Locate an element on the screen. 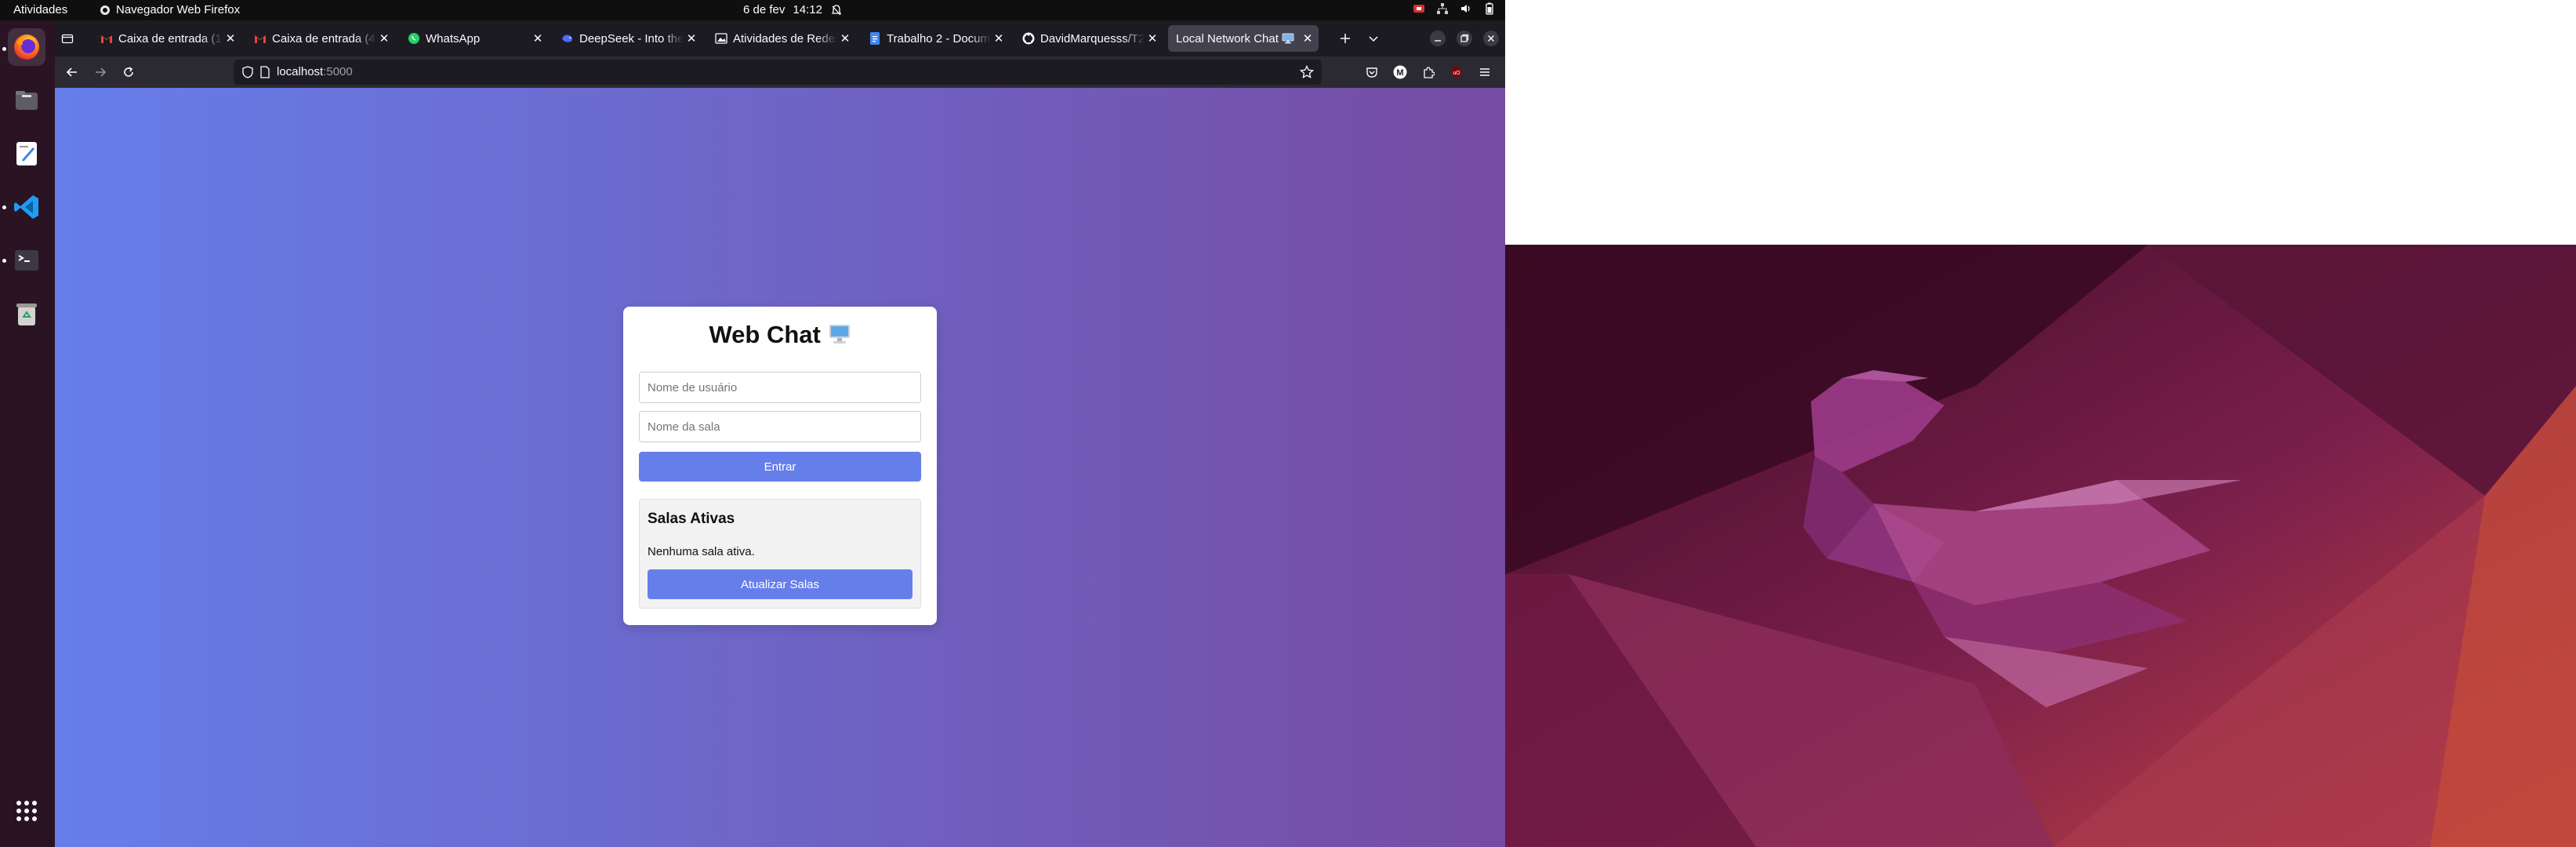  plus-icon is located at coordinates (1345, 38).